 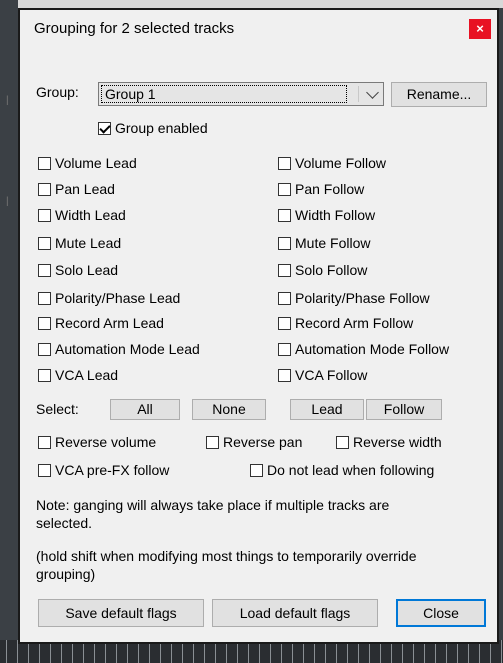 I want to click on flag-label: Record Arm Lead, so click(x=109, y=323).